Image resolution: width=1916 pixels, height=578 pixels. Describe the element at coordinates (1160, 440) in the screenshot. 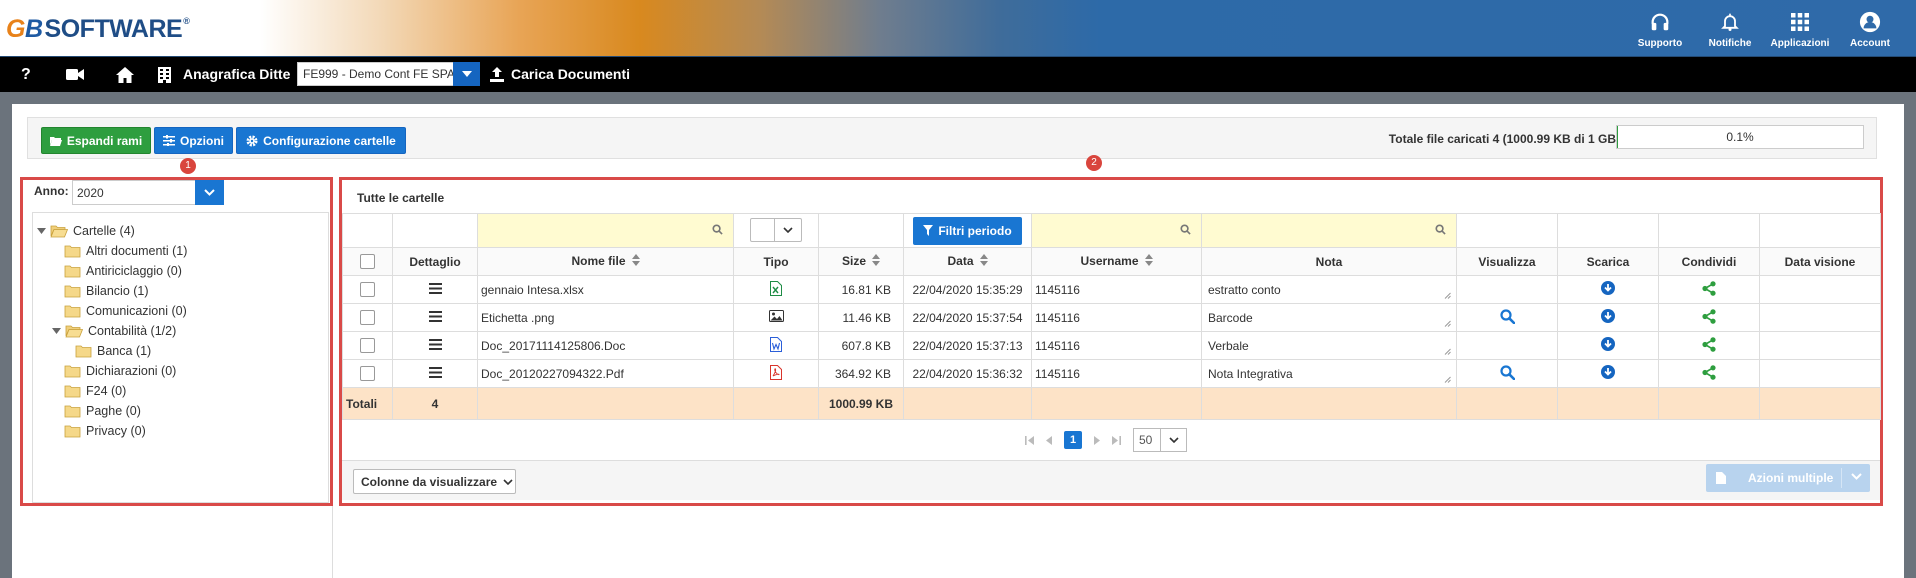

I see `page-size-select: 50` at that location.